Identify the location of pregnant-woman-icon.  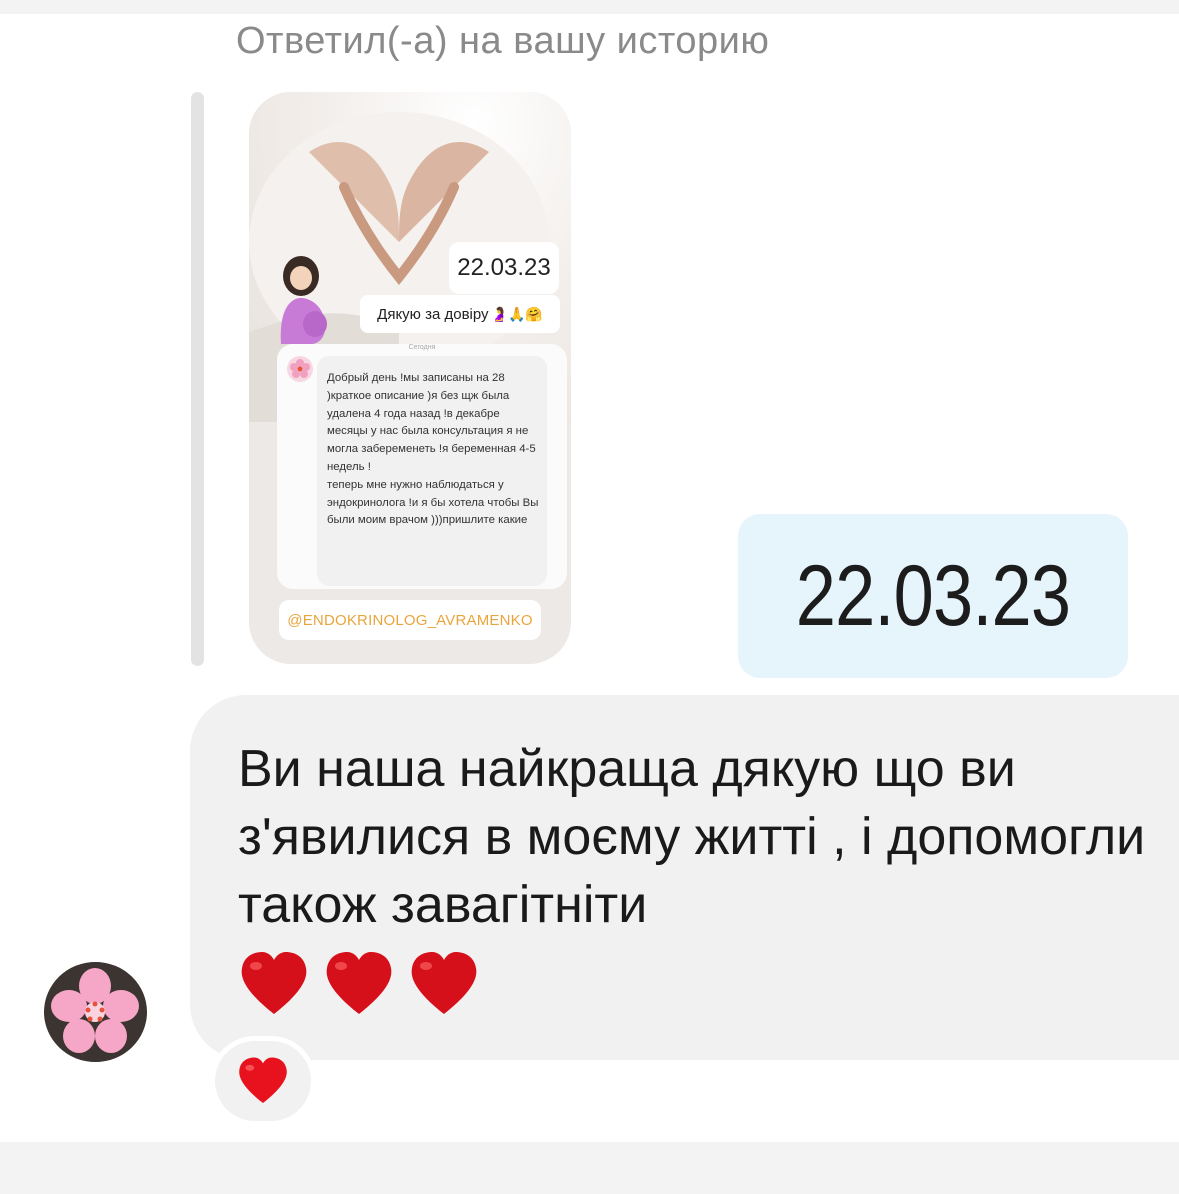
(301, 301).